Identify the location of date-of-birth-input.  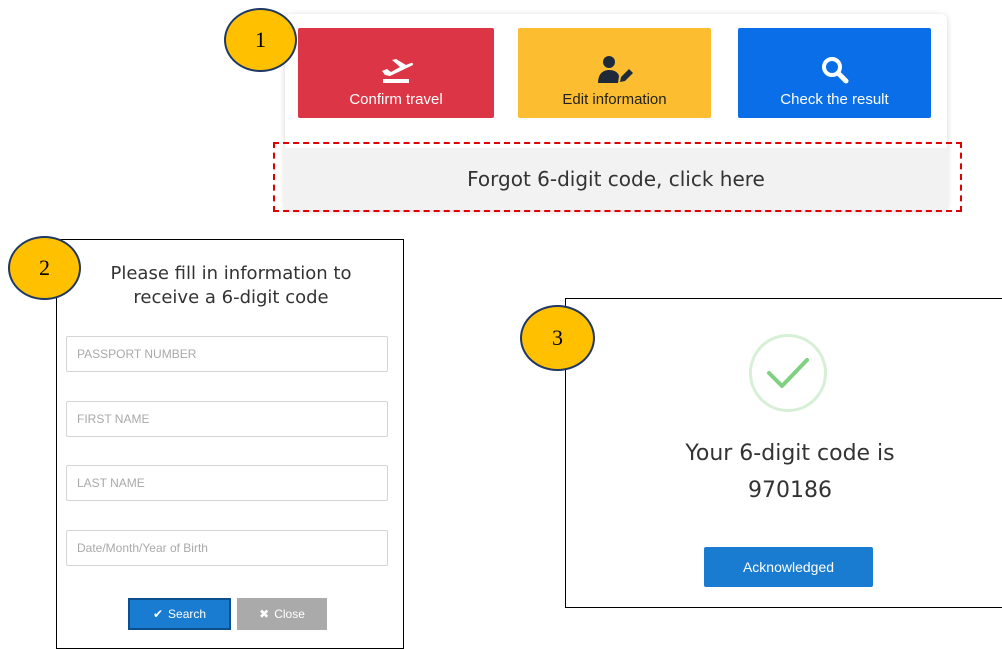
(227, 548).